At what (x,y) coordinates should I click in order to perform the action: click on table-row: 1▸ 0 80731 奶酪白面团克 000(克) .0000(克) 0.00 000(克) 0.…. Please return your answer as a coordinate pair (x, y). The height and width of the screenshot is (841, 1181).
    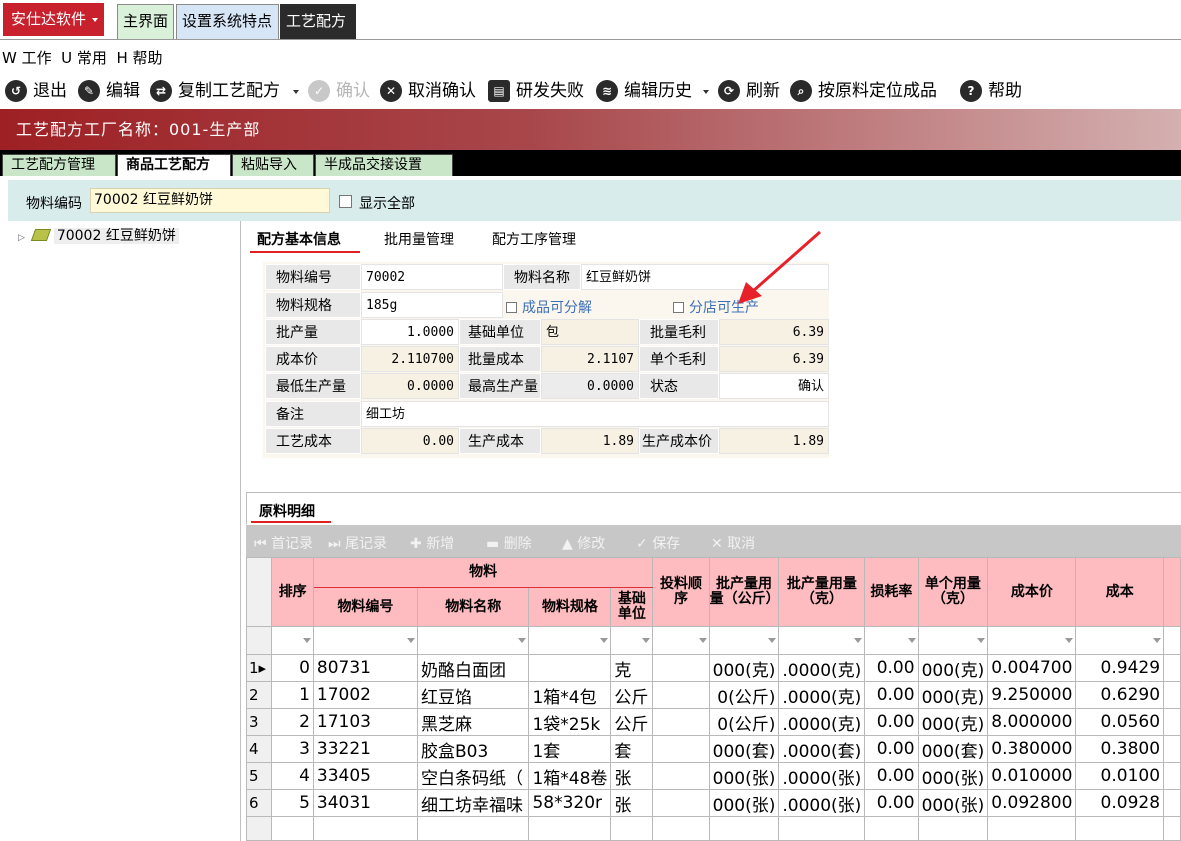
    Looking at the image, I should click on (713, 668).